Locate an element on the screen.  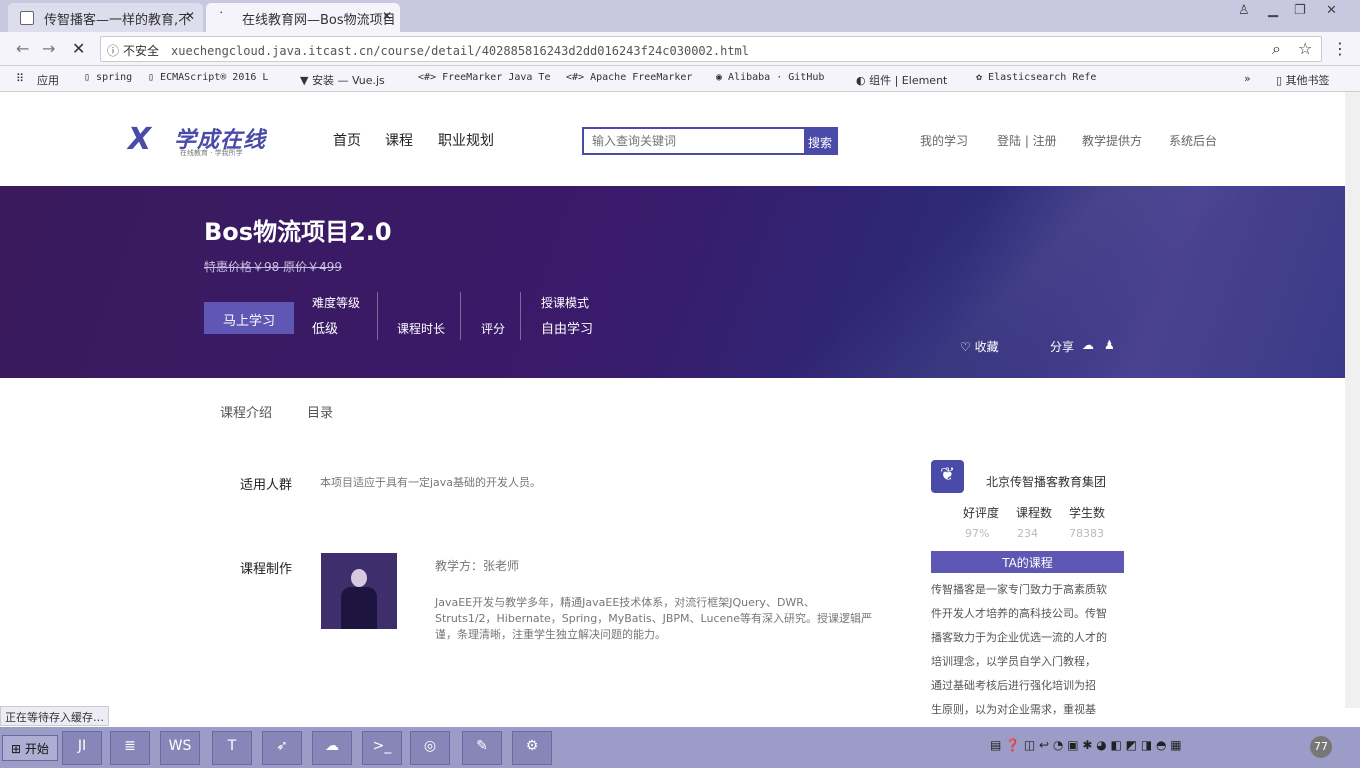
link-teaching-provider: 教学提供方 is located at coordinates (1112, 140).